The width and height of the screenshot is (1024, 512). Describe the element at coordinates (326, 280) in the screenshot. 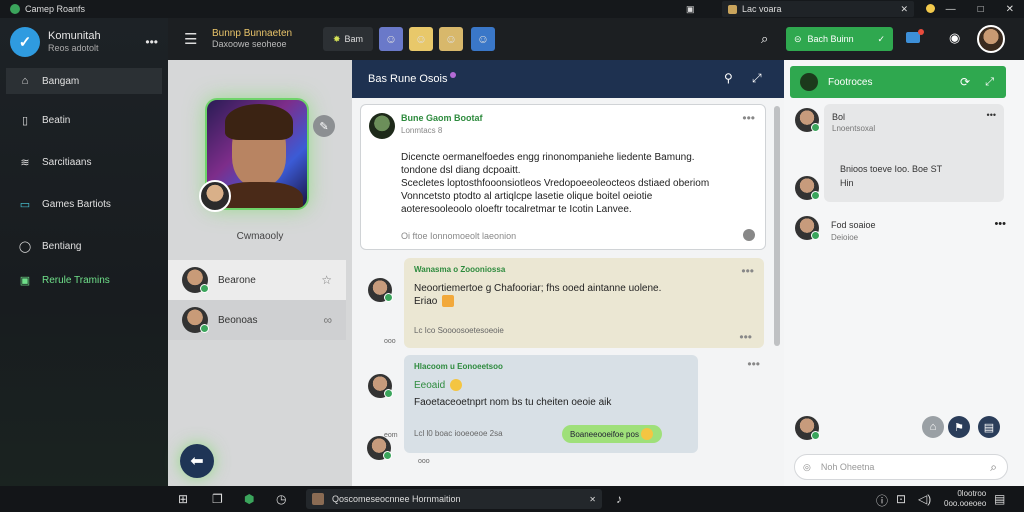

I see `star-outline-icon: ☆` at that location.